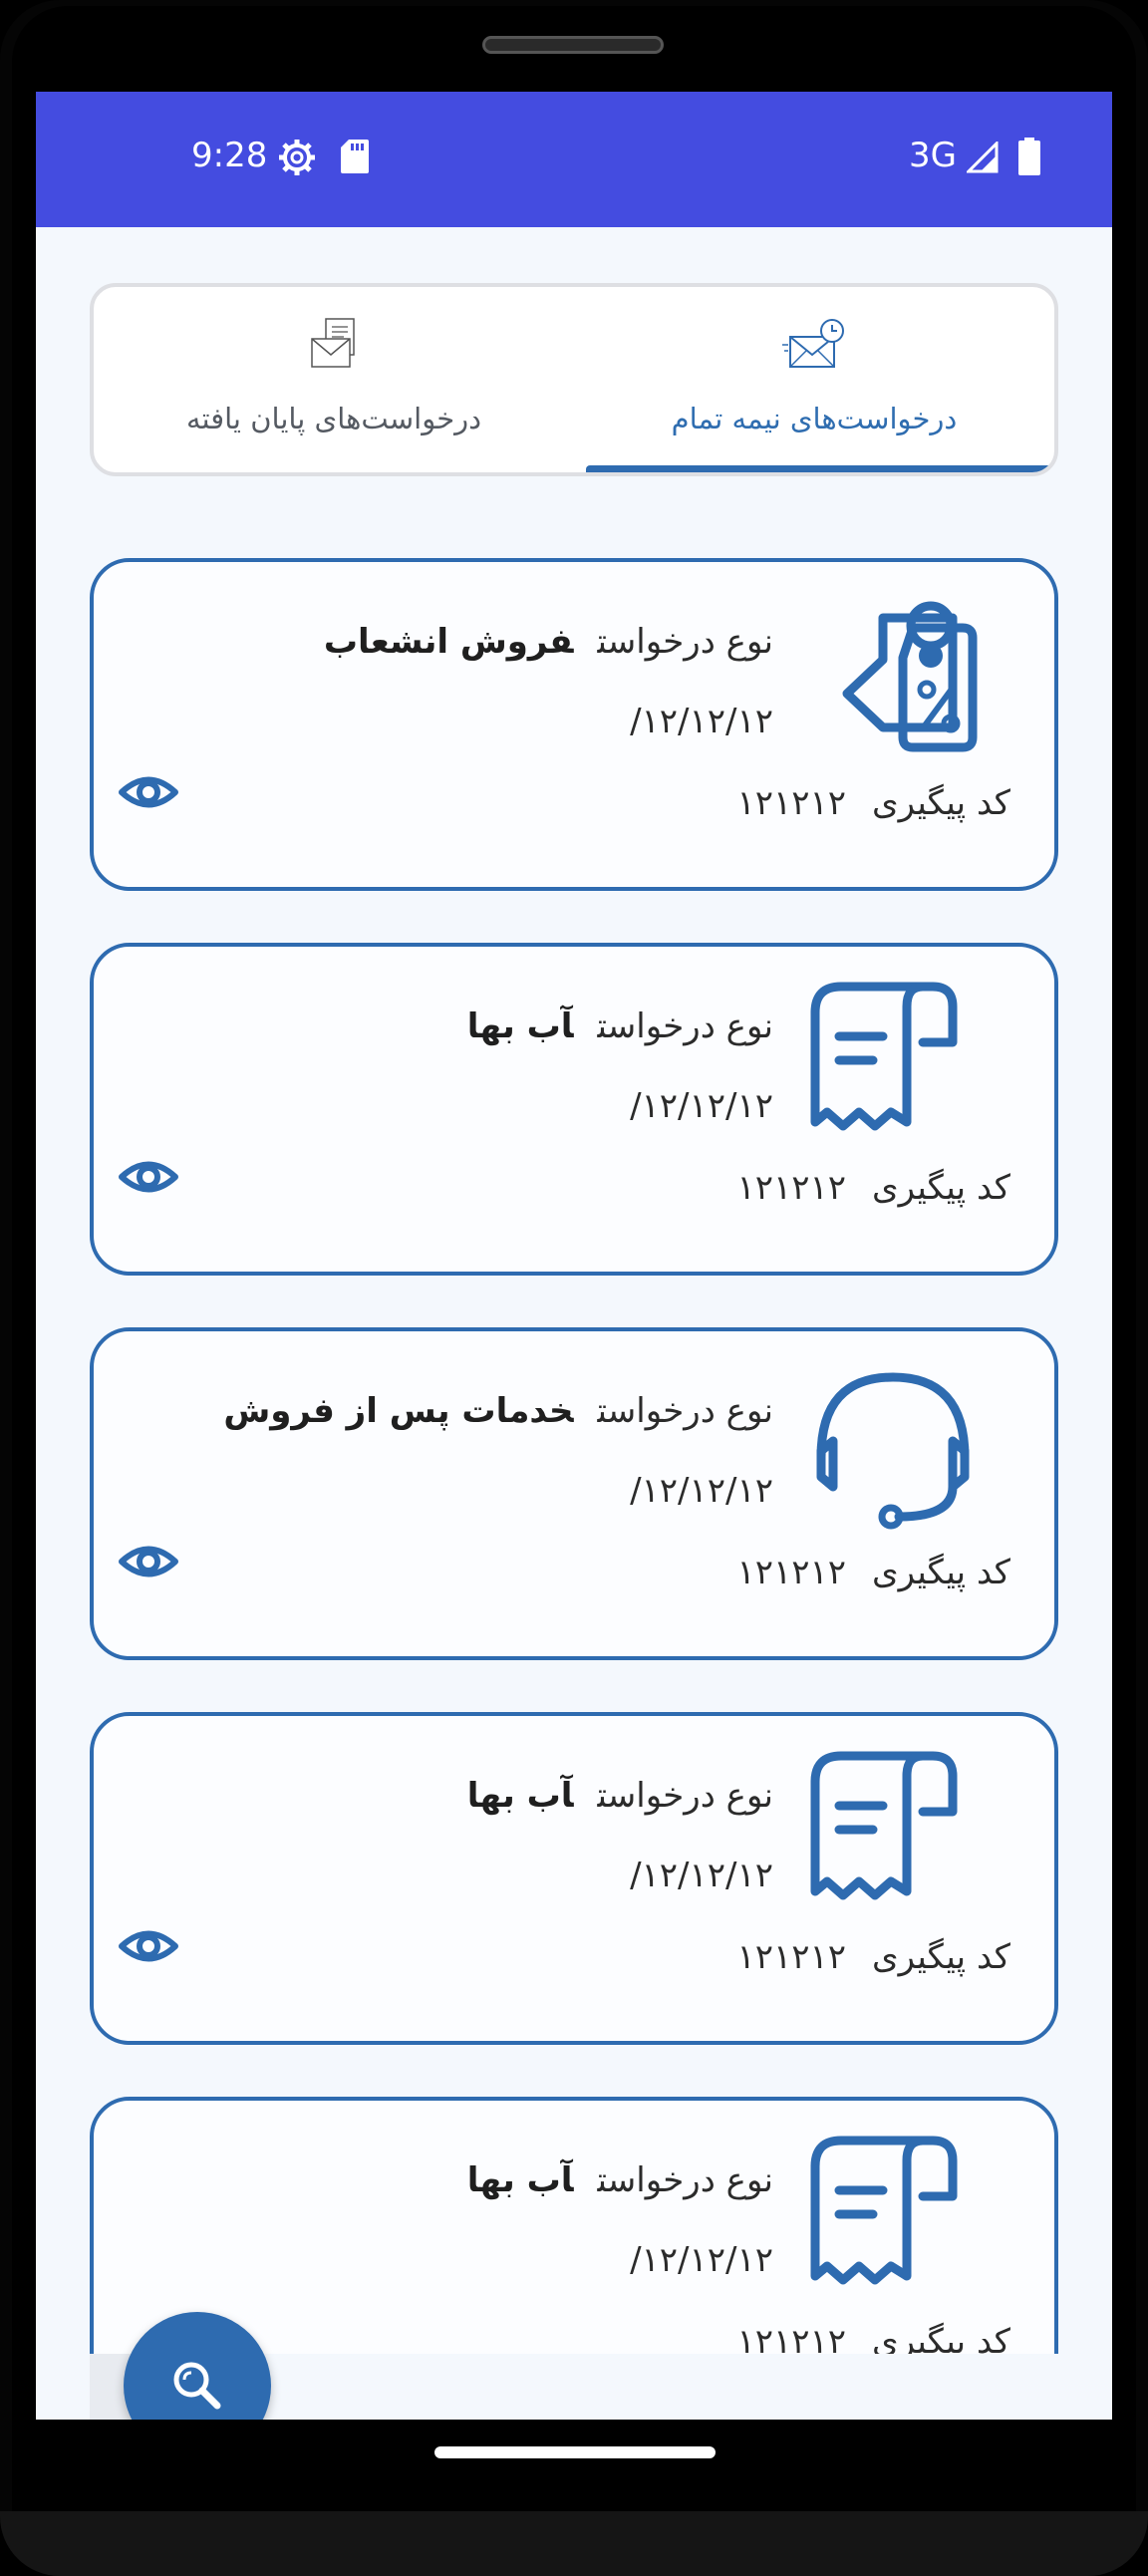  Describe the element at coordinates (573, 45) in the screenshot. I see `earpiece-speaker` at that location.